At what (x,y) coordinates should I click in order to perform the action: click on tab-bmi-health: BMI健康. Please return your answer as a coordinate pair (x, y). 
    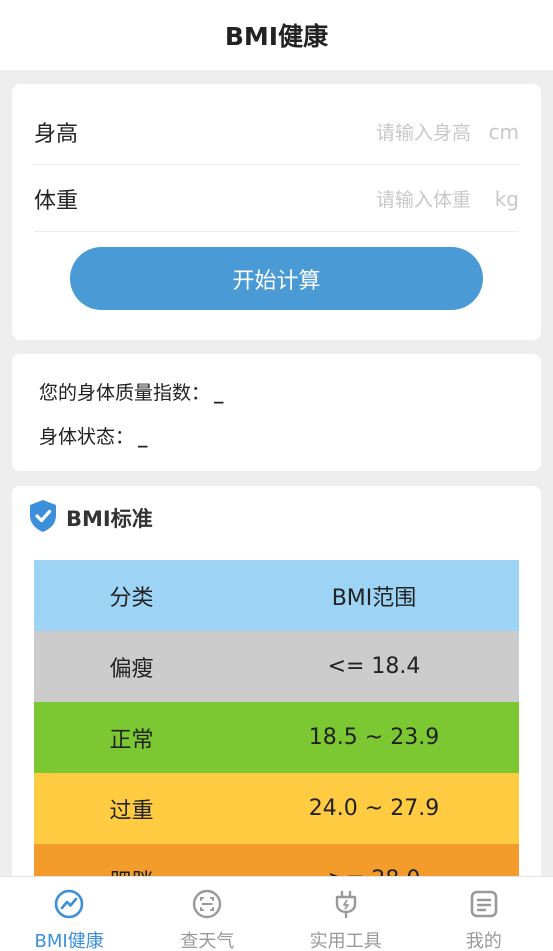
    Looking at the image, I should click on (69, 914).